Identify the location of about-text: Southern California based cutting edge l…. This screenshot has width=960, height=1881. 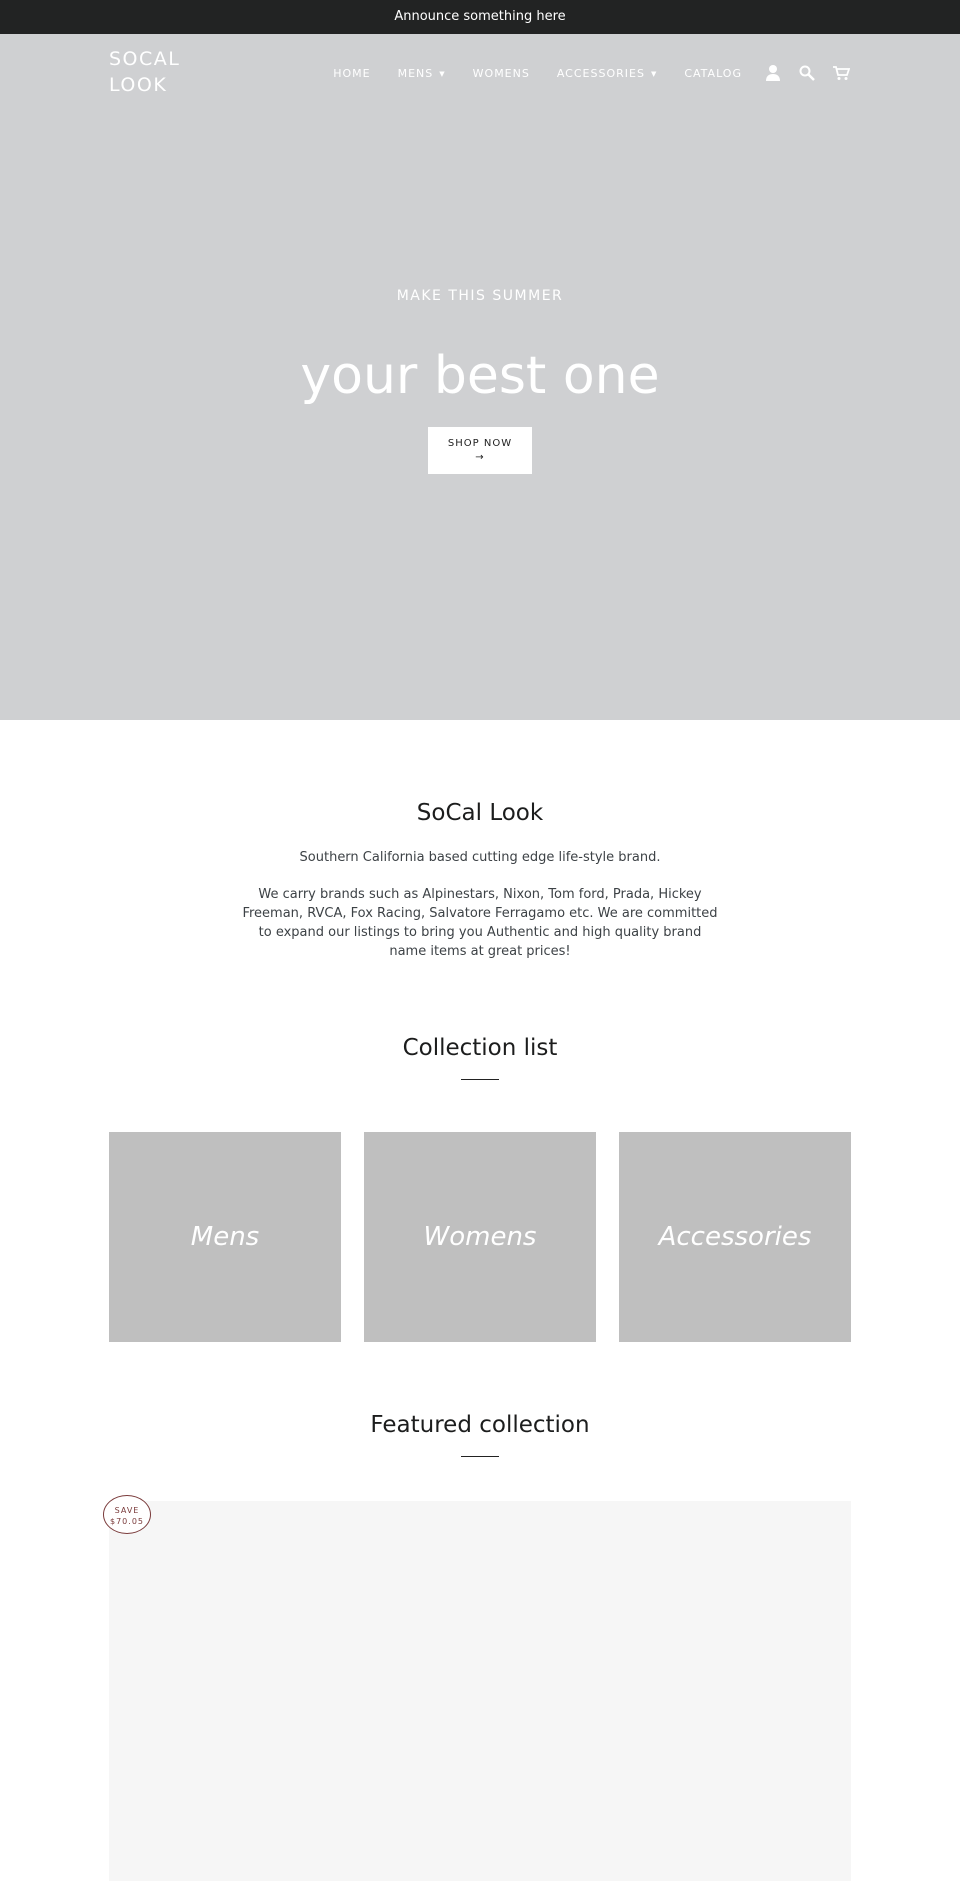
(480, 857).